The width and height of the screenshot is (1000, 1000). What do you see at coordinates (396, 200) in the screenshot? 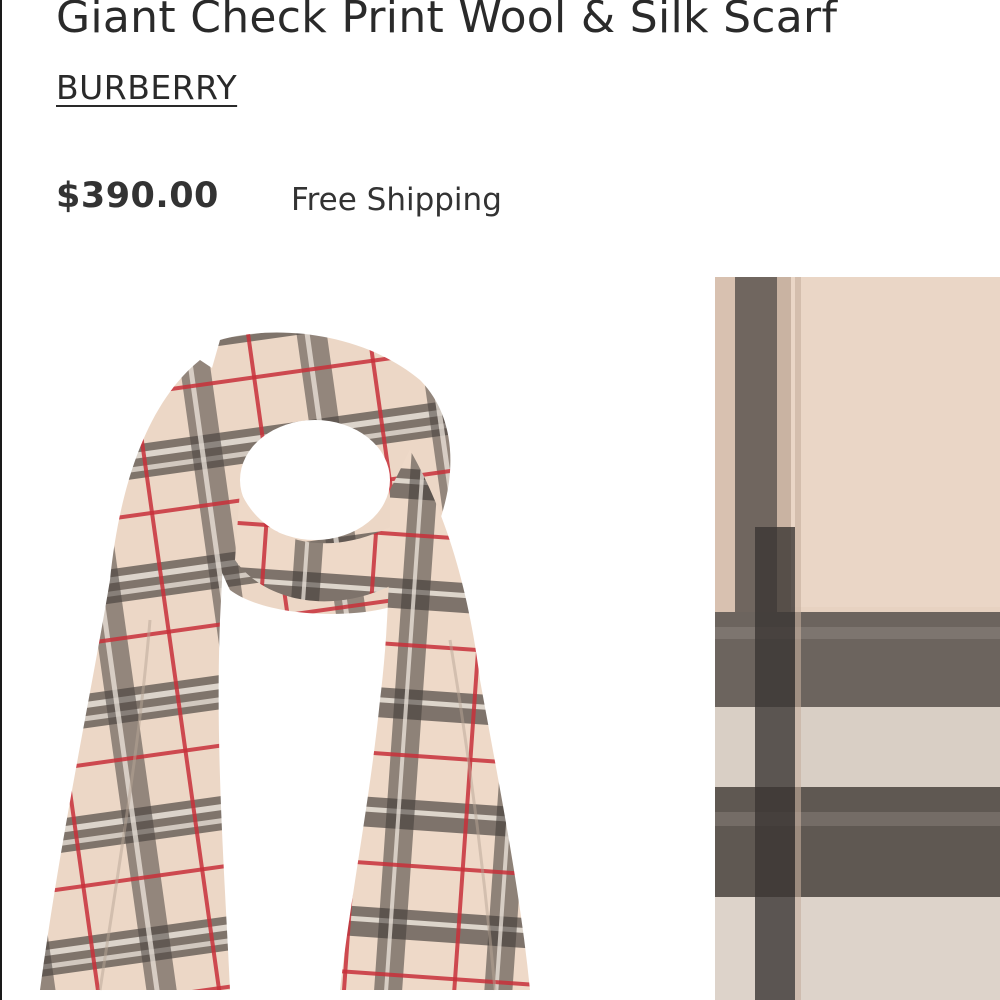
I see `shipping-info: Free Shipping` at bounding box center [396, 200].